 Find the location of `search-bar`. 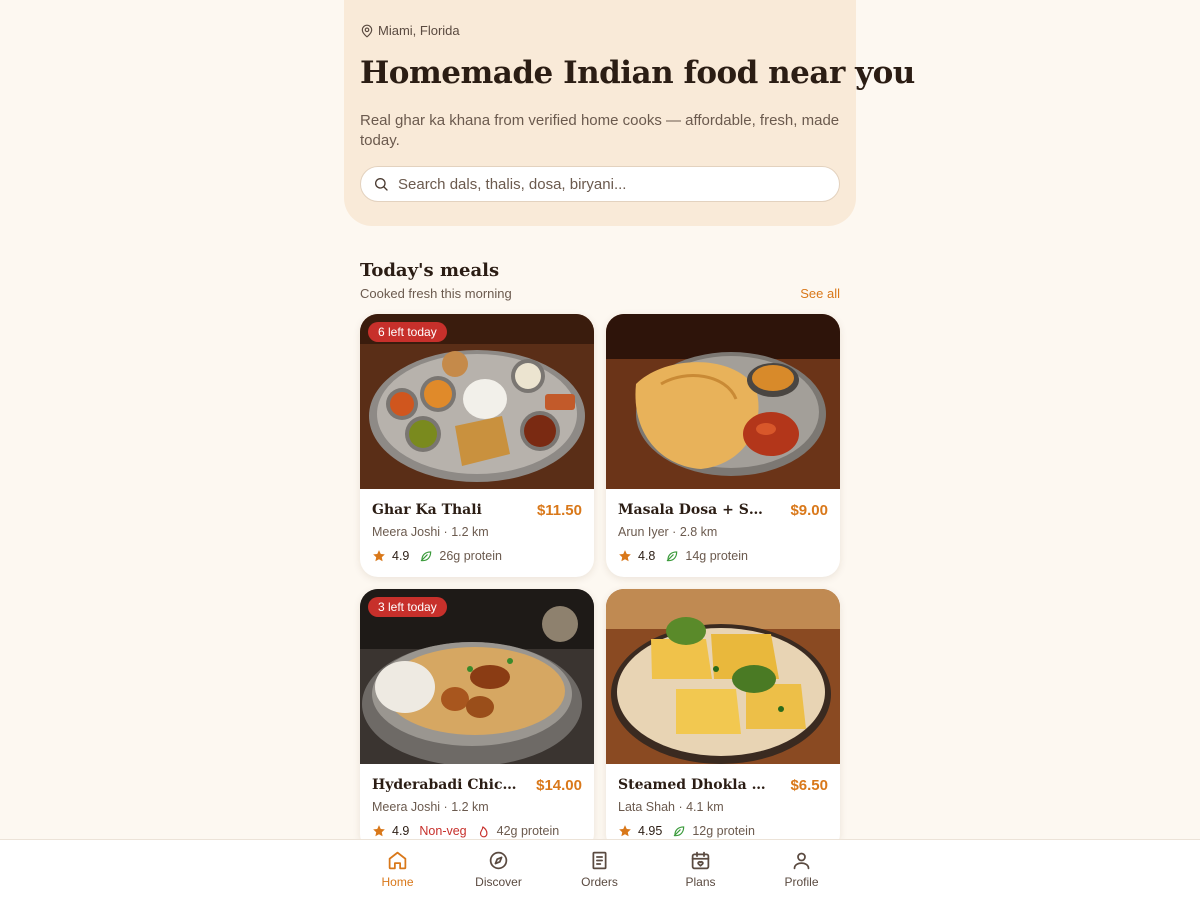

search-bar is located at coordinates (600, 184).